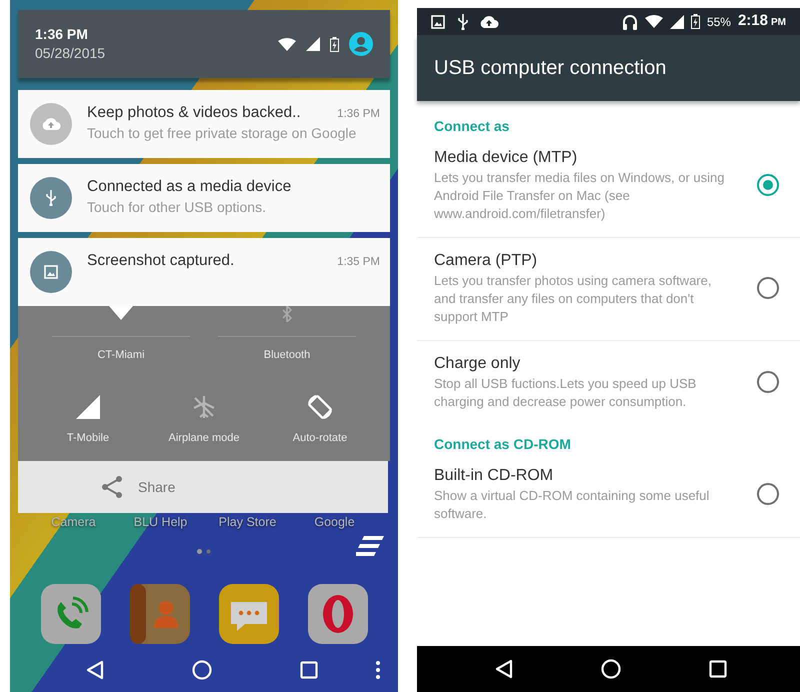 Image resolution: width=800 pixels, height=692 pixels. I want to click on option-row: Camera (PTP) Lets you transfer photos using camera software, and transfer any files on computers that don't support MTP, so click(608, 289).